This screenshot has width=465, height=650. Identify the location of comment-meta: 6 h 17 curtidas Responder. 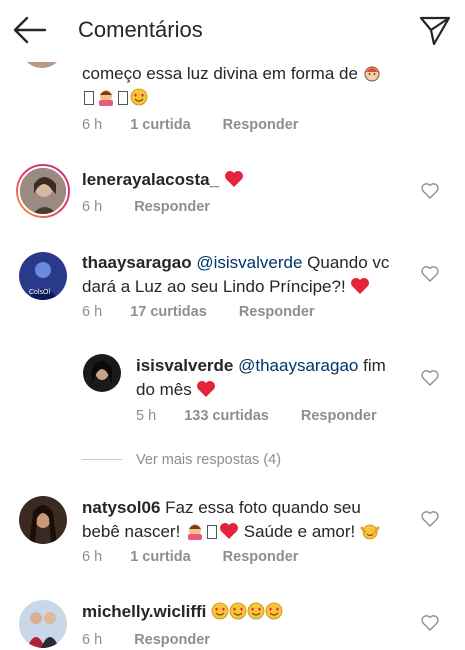
(198, 312).